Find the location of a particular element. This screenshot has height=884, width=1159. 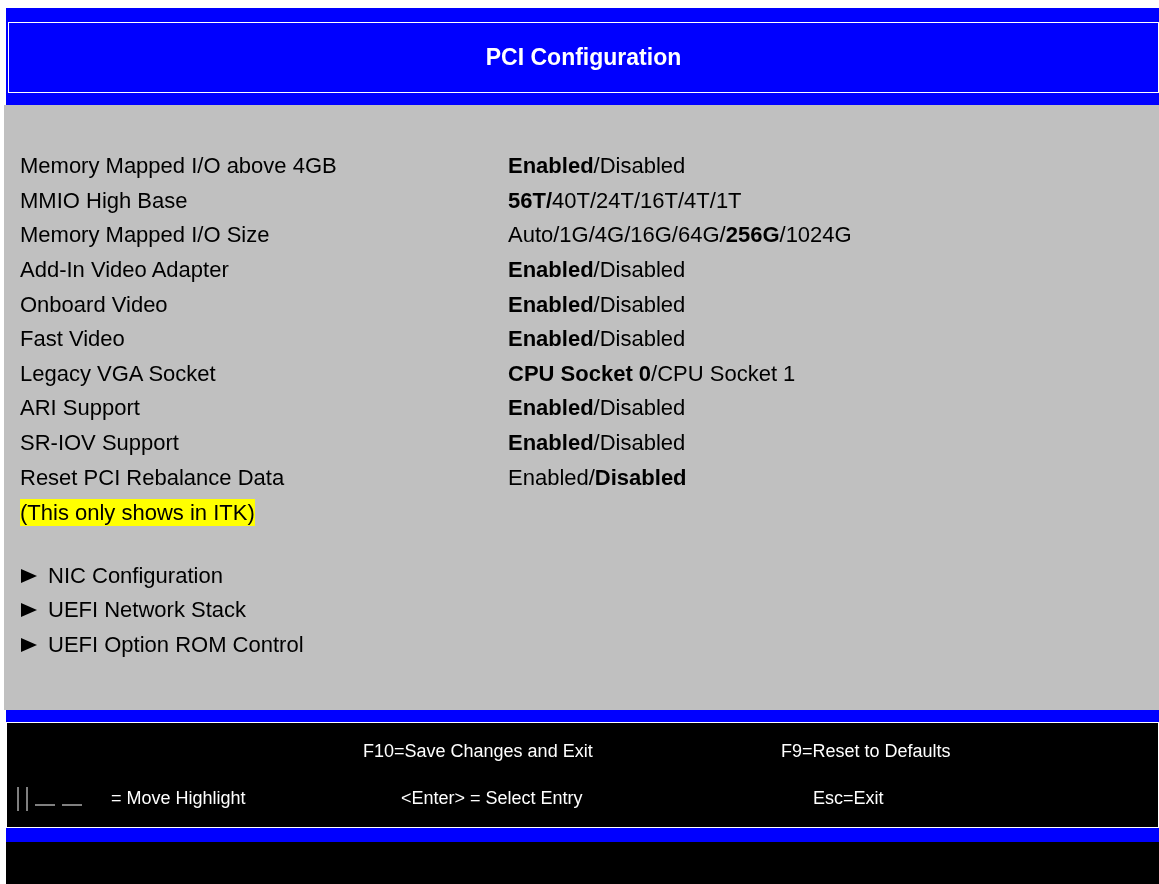

exit-hint: Esc=Exit is located at coordinates (848, 798).